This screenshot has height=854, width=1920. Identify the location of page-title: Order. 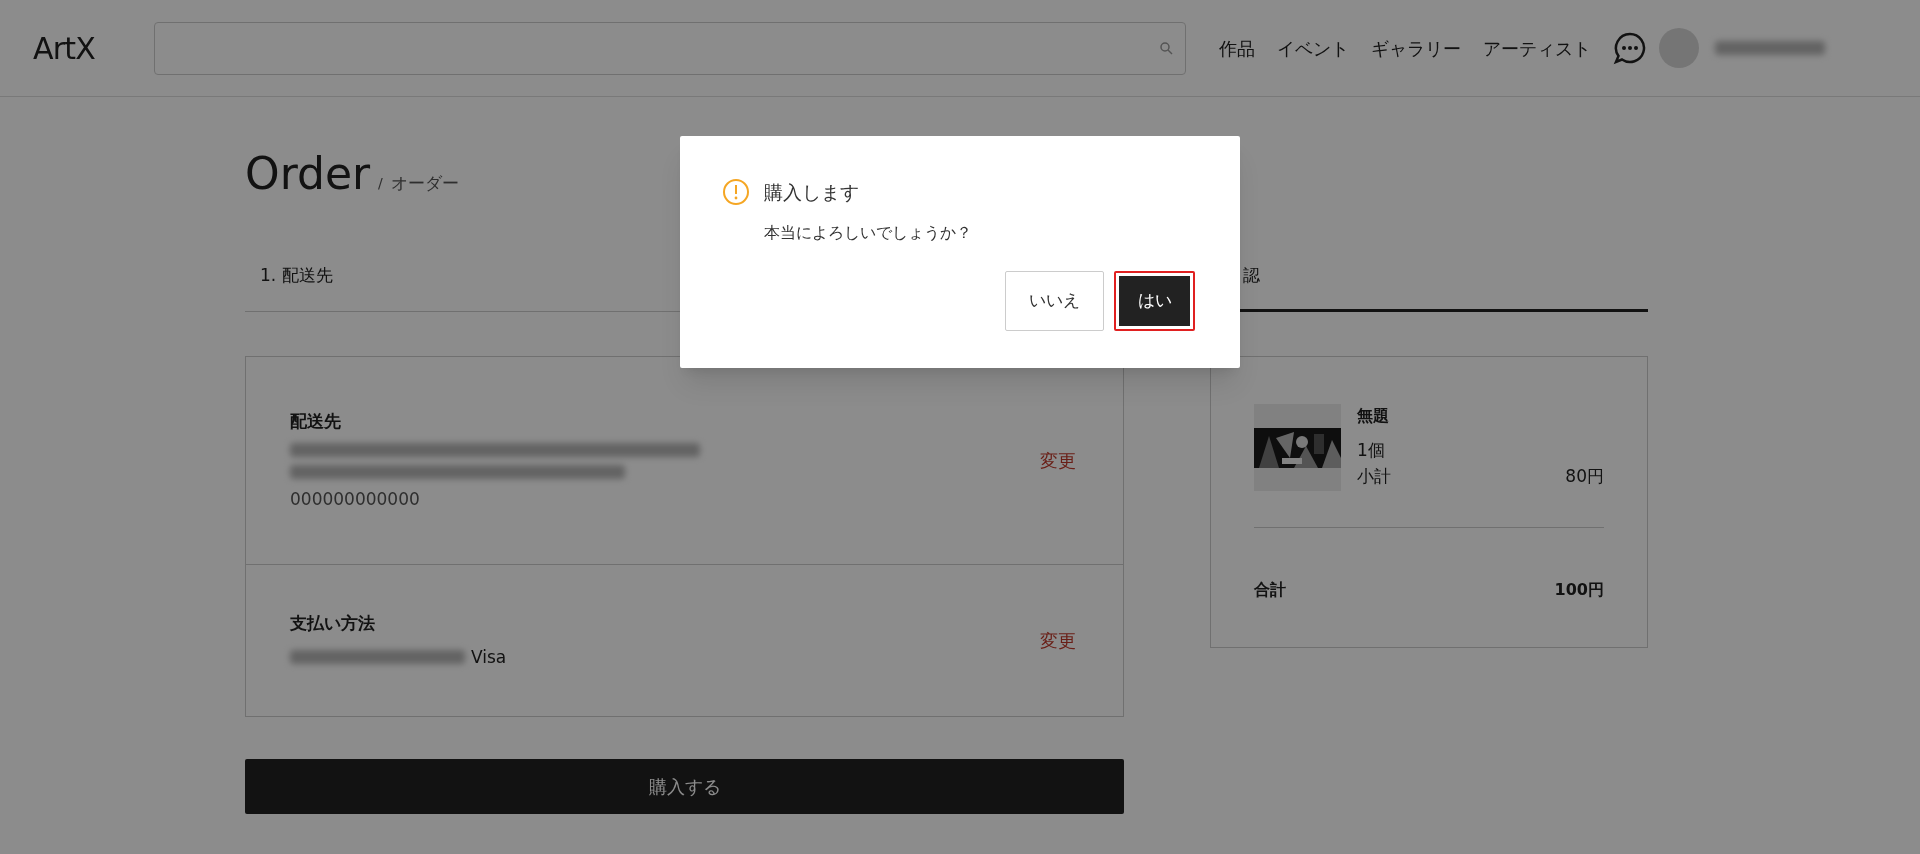
(308, 174).